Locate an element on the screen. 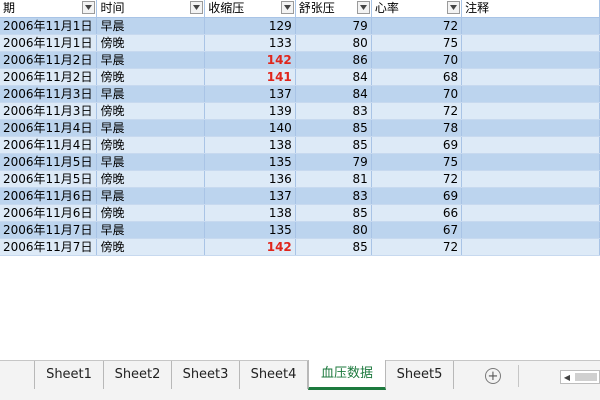 The width and height of the screenshot is (600, 400). scroll-left-icon: ◀ is located at coordinates (567, 377).